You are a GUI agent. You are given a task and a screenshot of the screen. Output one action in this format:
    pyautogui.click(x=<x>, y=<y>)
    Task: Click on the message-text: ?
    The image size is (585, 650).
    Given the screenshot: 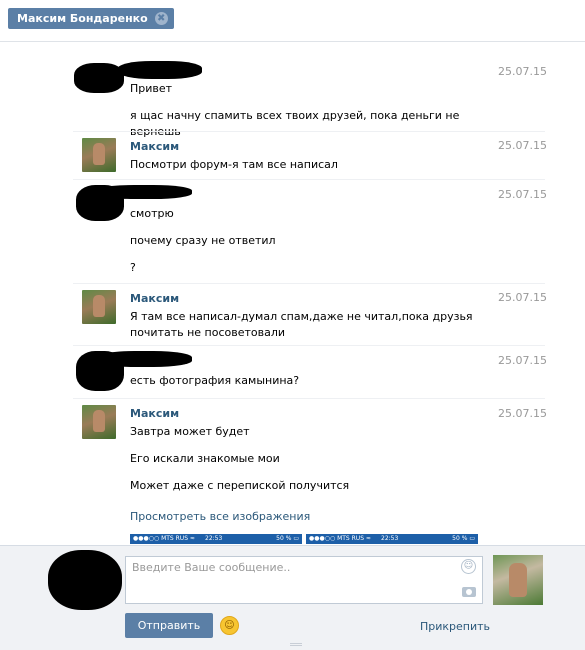 What is the action you would take?
    pyautogui.click(x=133, y=267)
    